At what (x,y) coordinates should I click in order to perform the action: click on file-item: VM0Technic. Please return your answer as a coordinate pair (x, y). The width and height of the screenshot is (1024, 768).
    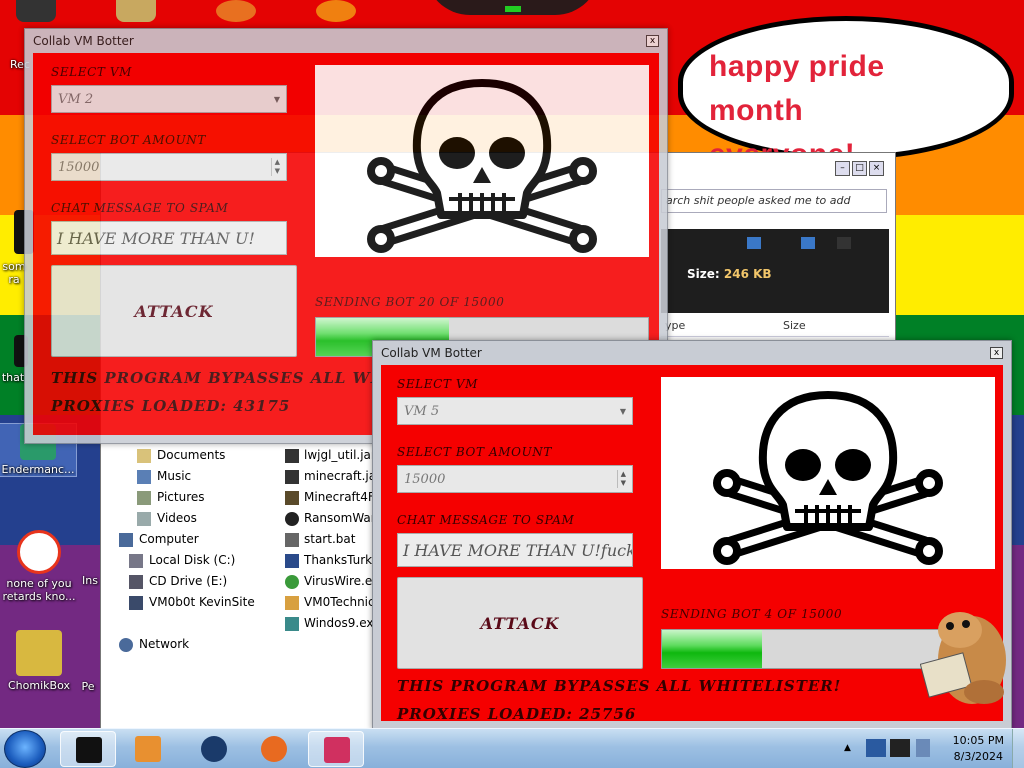
    Looking at the image, I should click on (333, 602).